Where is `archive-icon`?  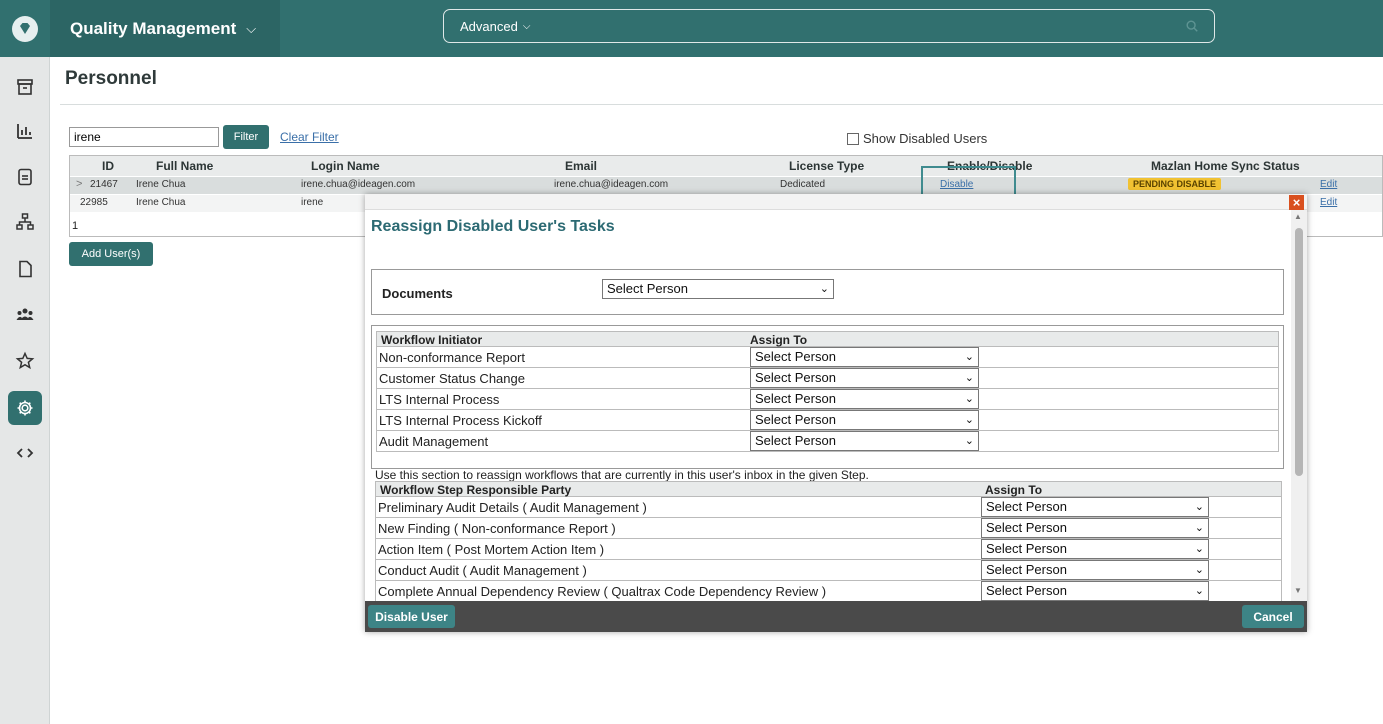 archive-icon is located at coordinates (25, 87).